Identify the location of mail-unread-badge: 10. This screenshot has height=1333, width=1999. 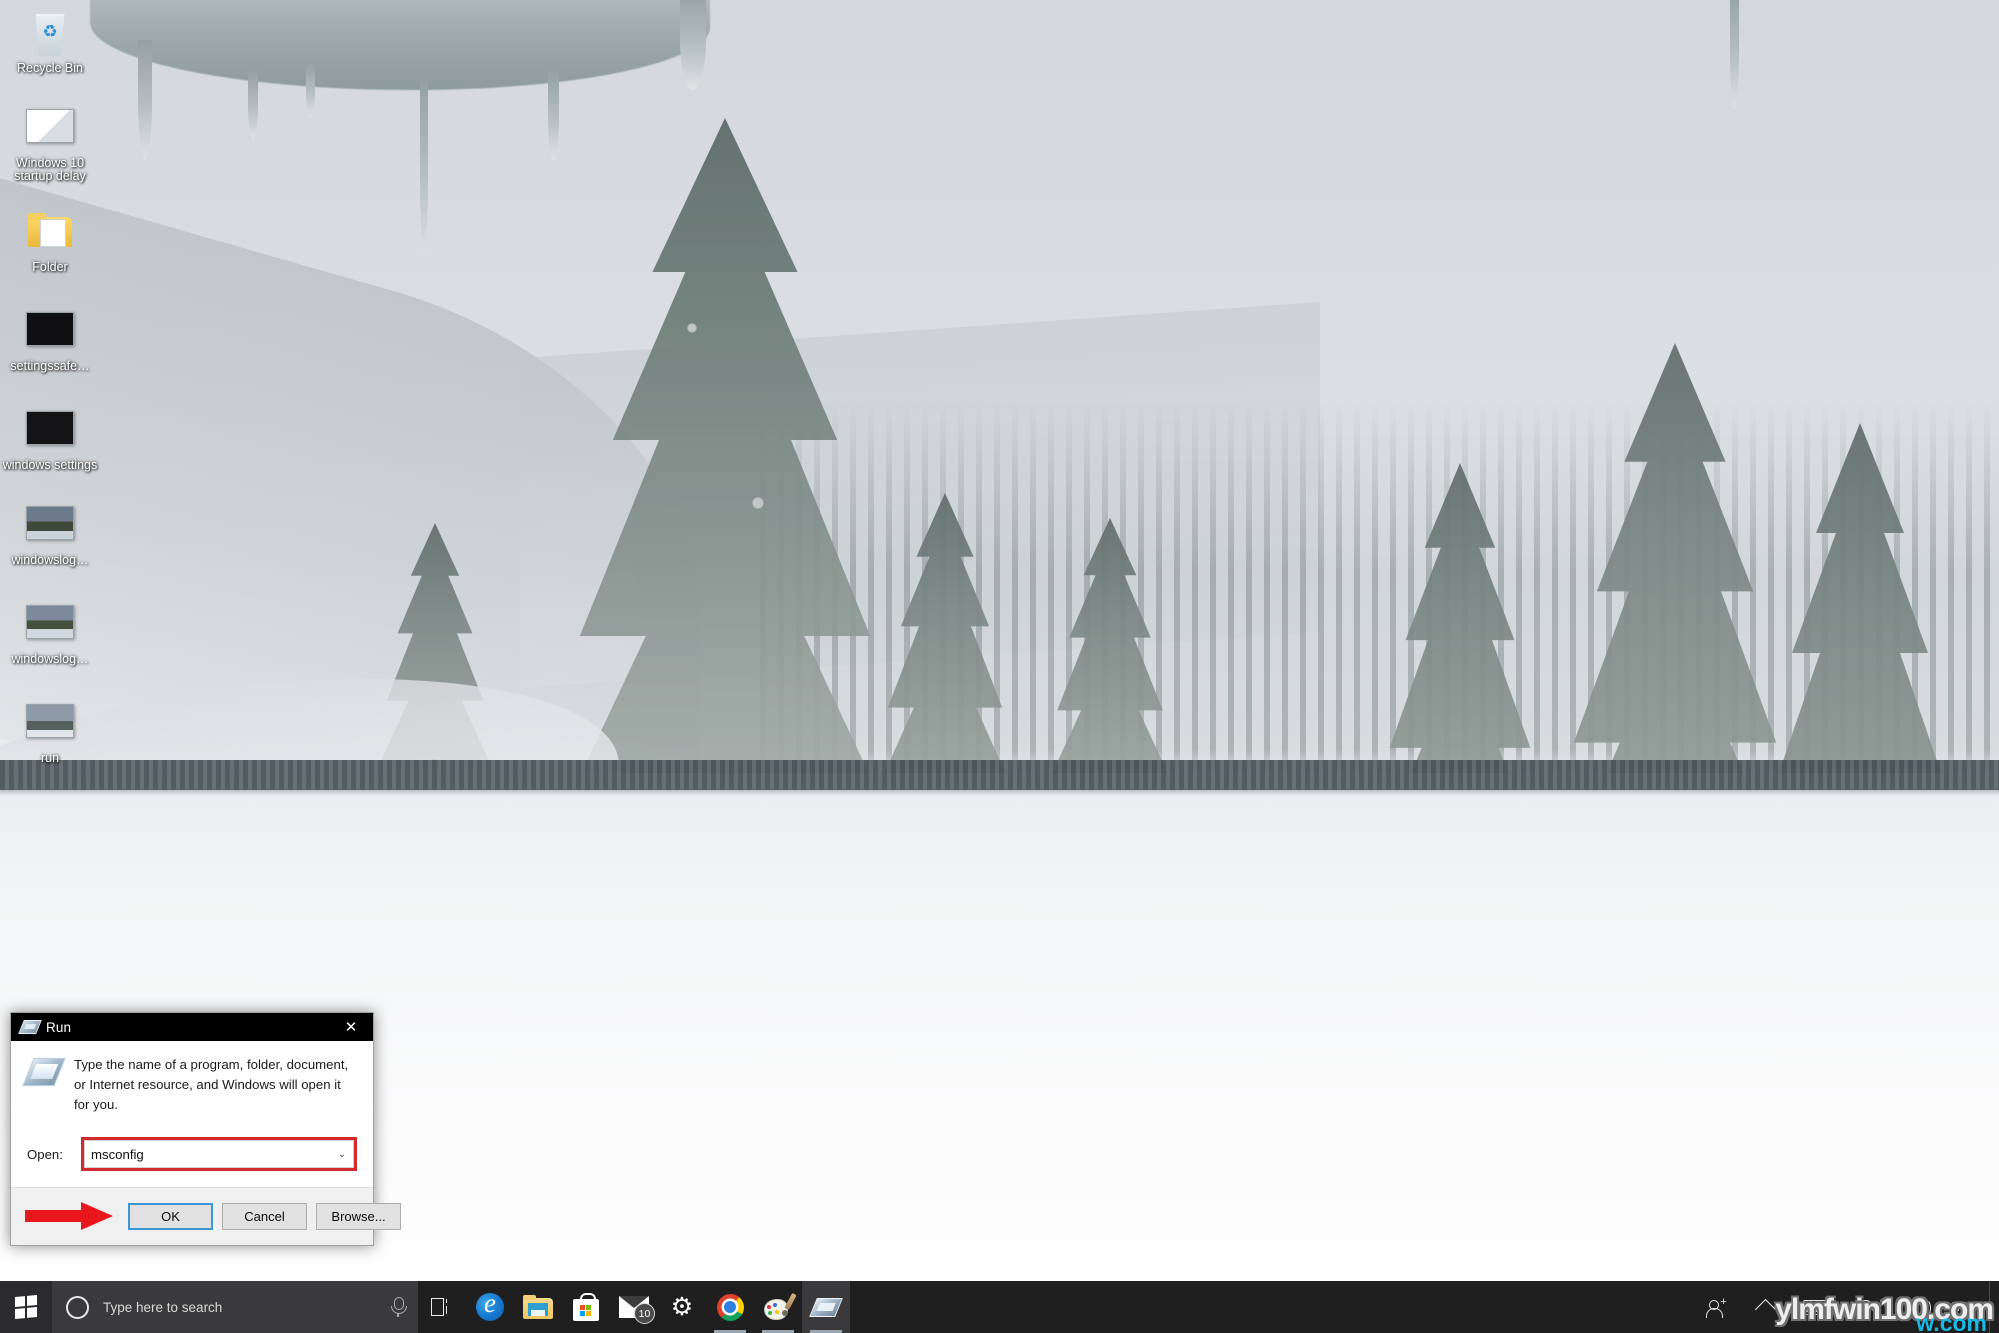
(644, 1313).